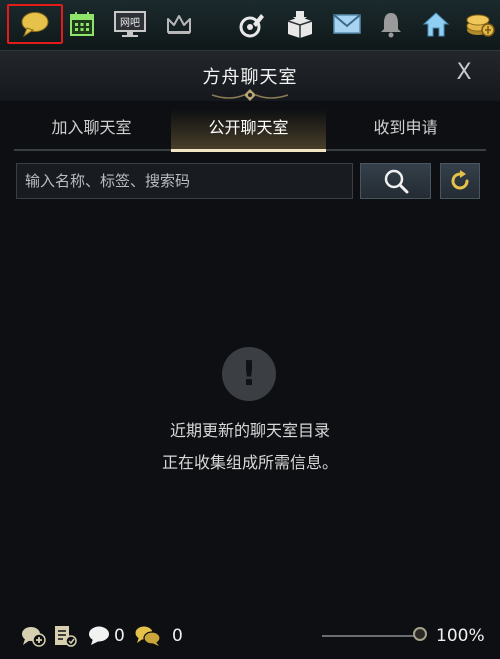 This screenshot has height=659, width=500. I want to click on tab-label: 公开聊天室, so click(248, 127).